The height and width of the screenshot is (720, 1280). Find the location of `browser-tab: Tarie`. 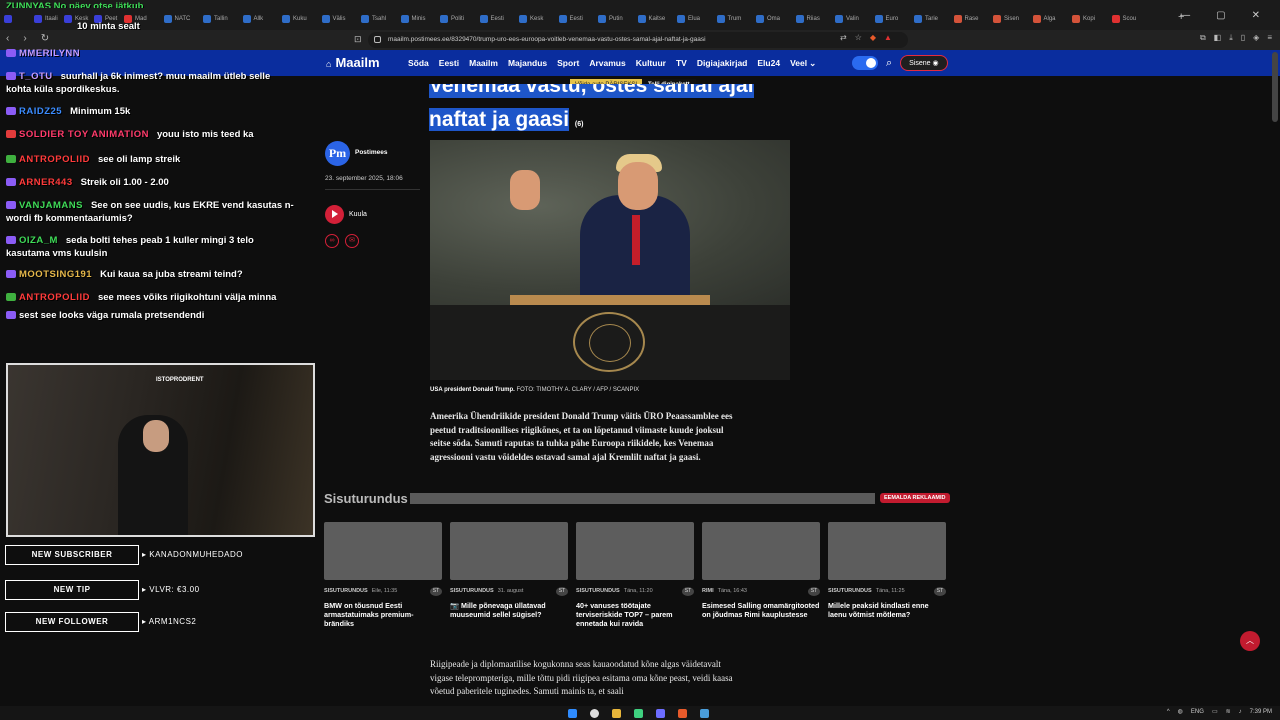

browser-tab: Tarie is located at coordinates (930, 19).